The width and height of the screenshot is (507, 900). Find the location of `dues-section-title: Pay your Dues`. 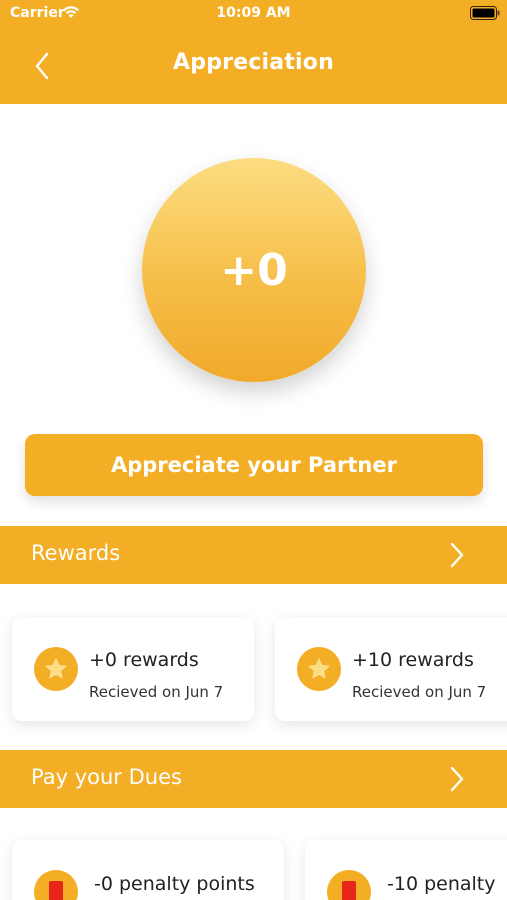

dues-section-title: Pay your Dues is located at coordinates (106, 777).